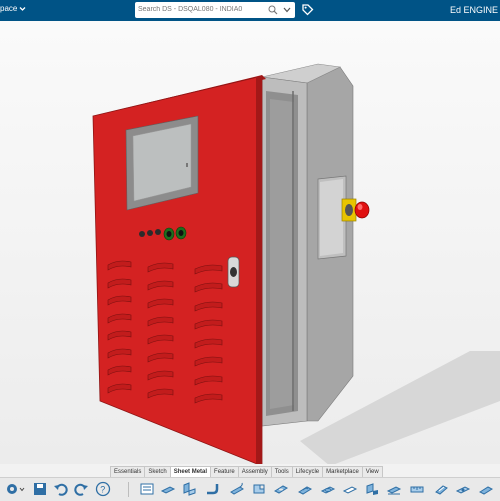  I want to click on top-bar: pace Ed ENGINE, so click(250, 10).